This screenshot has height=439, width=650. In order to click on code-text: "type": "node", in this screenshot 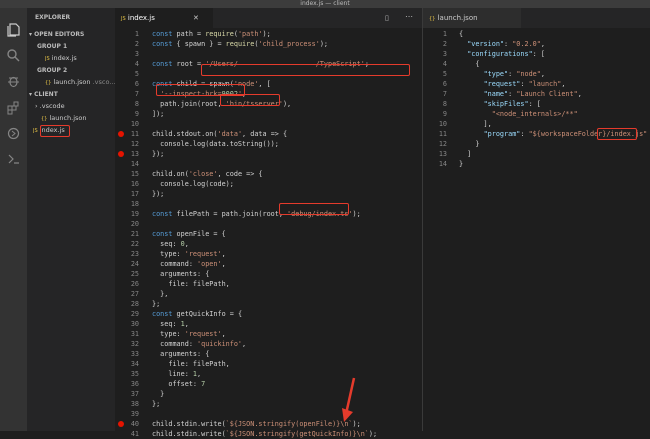, I will do `click(514, 74)`.